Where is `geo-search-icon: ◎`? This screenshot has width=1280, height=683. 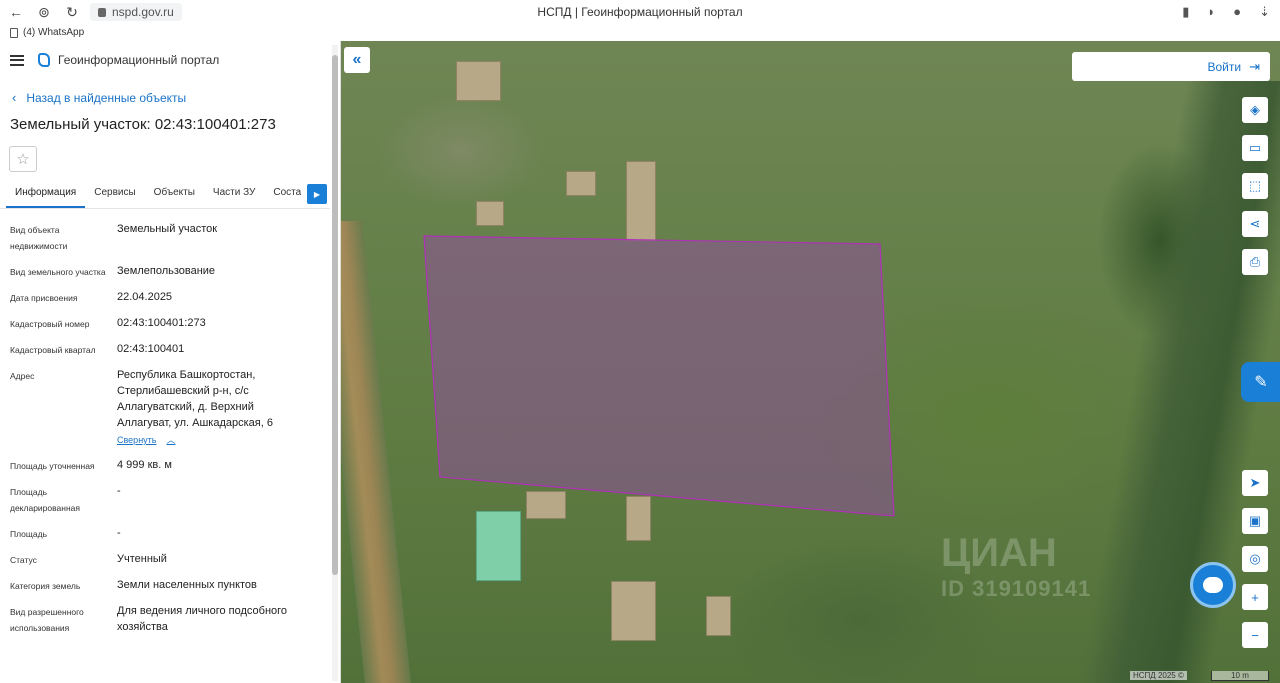 geo-search-icon: ◎ is located at coordinates (1255, 559).